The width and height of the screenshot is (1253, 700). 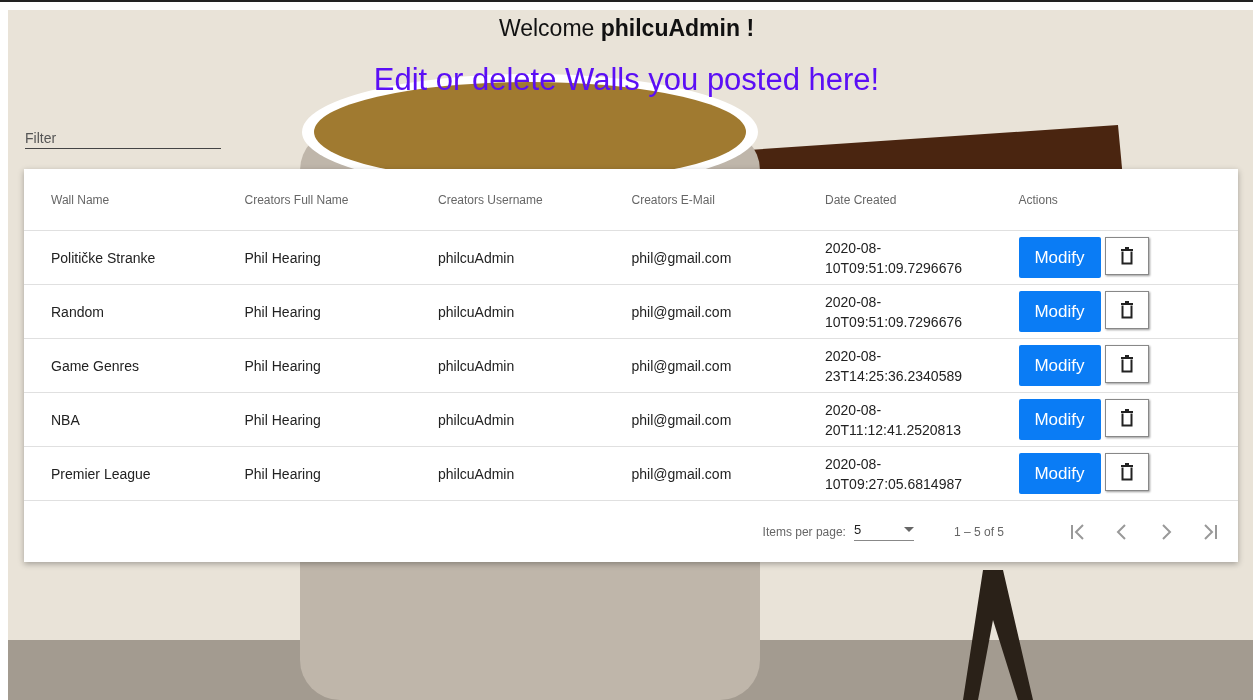 What do you see at coordinates (922, 199) in the screenshot?
I see `column-header: Date Created` at bounding box center [922, 199].